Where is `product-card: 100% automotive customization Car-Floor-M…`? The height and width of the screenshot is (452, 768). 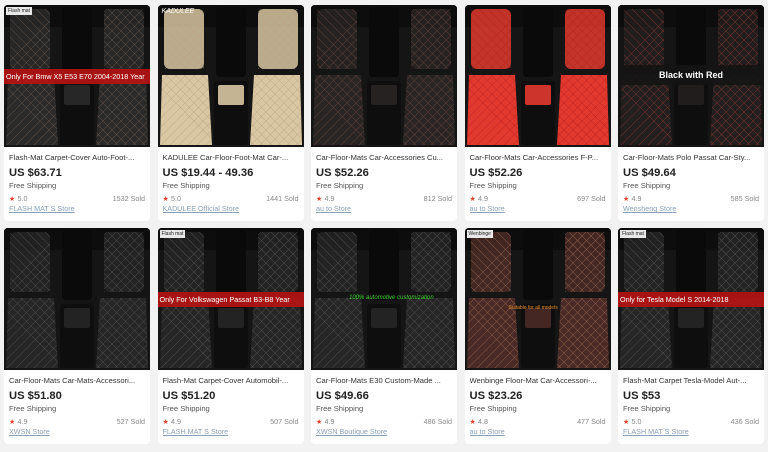
product-card: 100% automotive customization Car-Floor-M… is located at coordinates (384, 336).